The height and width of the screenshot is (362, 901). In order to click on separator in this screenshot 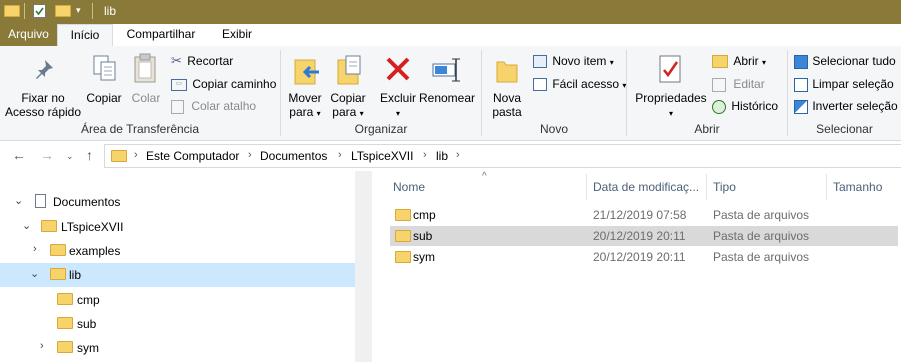, I will do `click(92, 11)`.